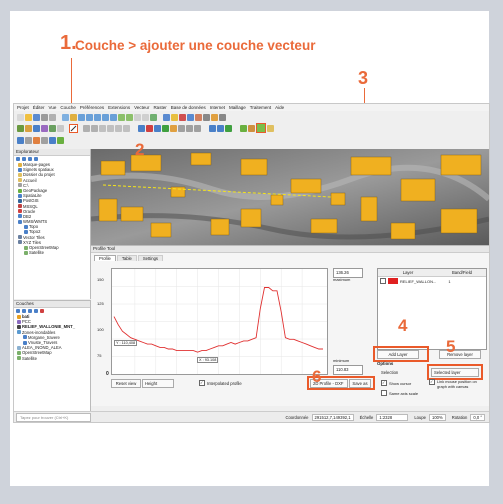 This screenshot has width=503, height=504. Describe the element at coordinates (44, 128) in the screenshot. I see `add-feature-icon` at that location.